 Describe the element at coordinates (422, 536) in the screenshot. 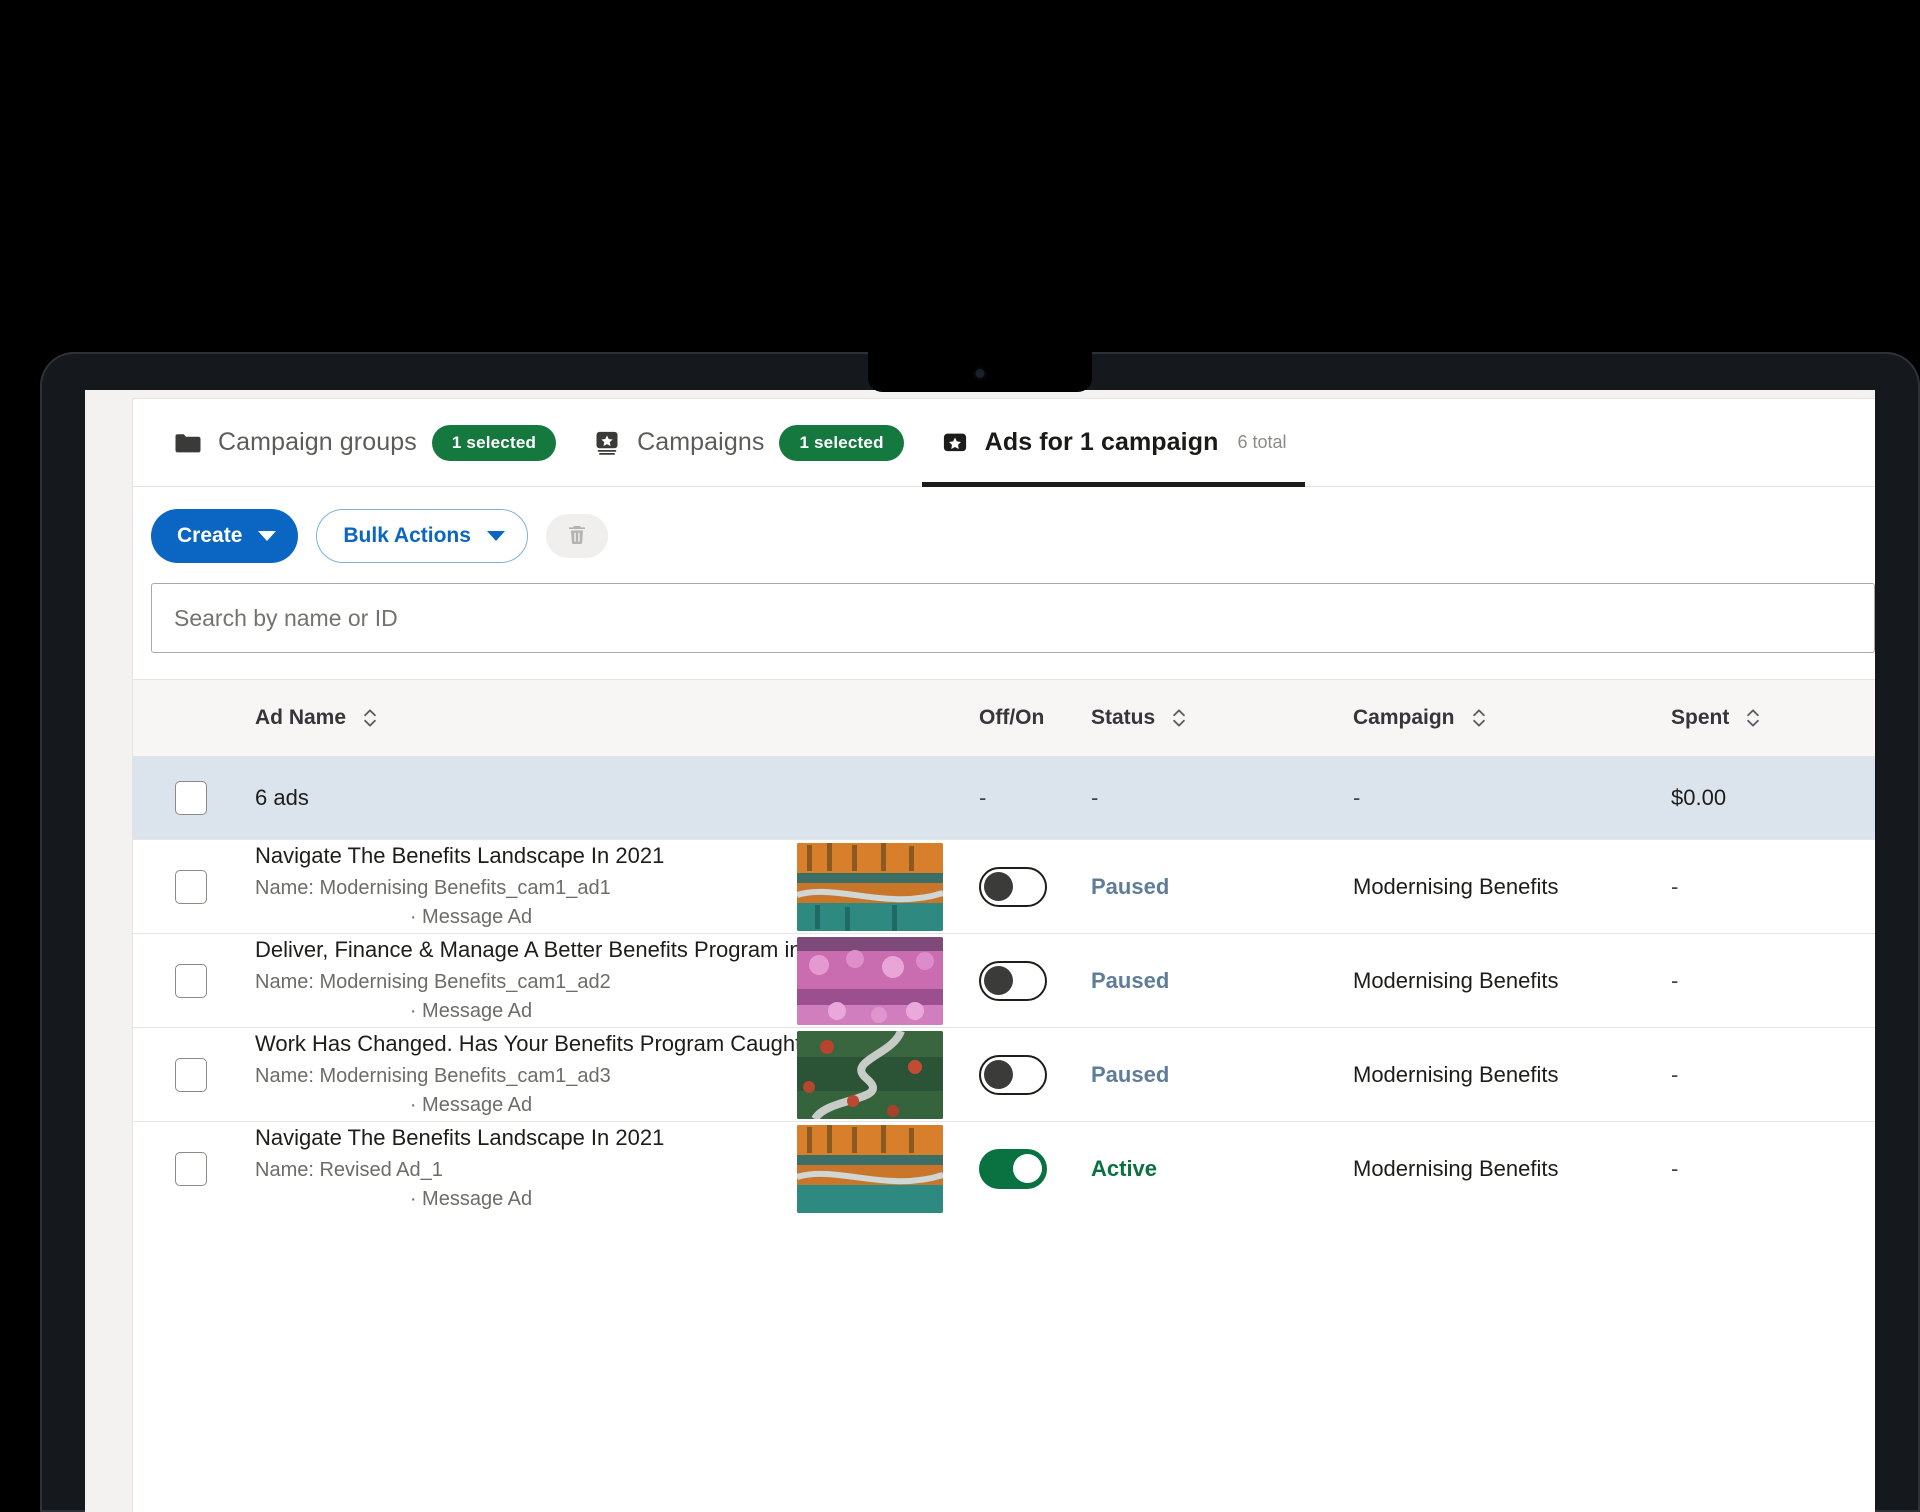

I see `bulk-actions-button: Bulk Actions` at that location.